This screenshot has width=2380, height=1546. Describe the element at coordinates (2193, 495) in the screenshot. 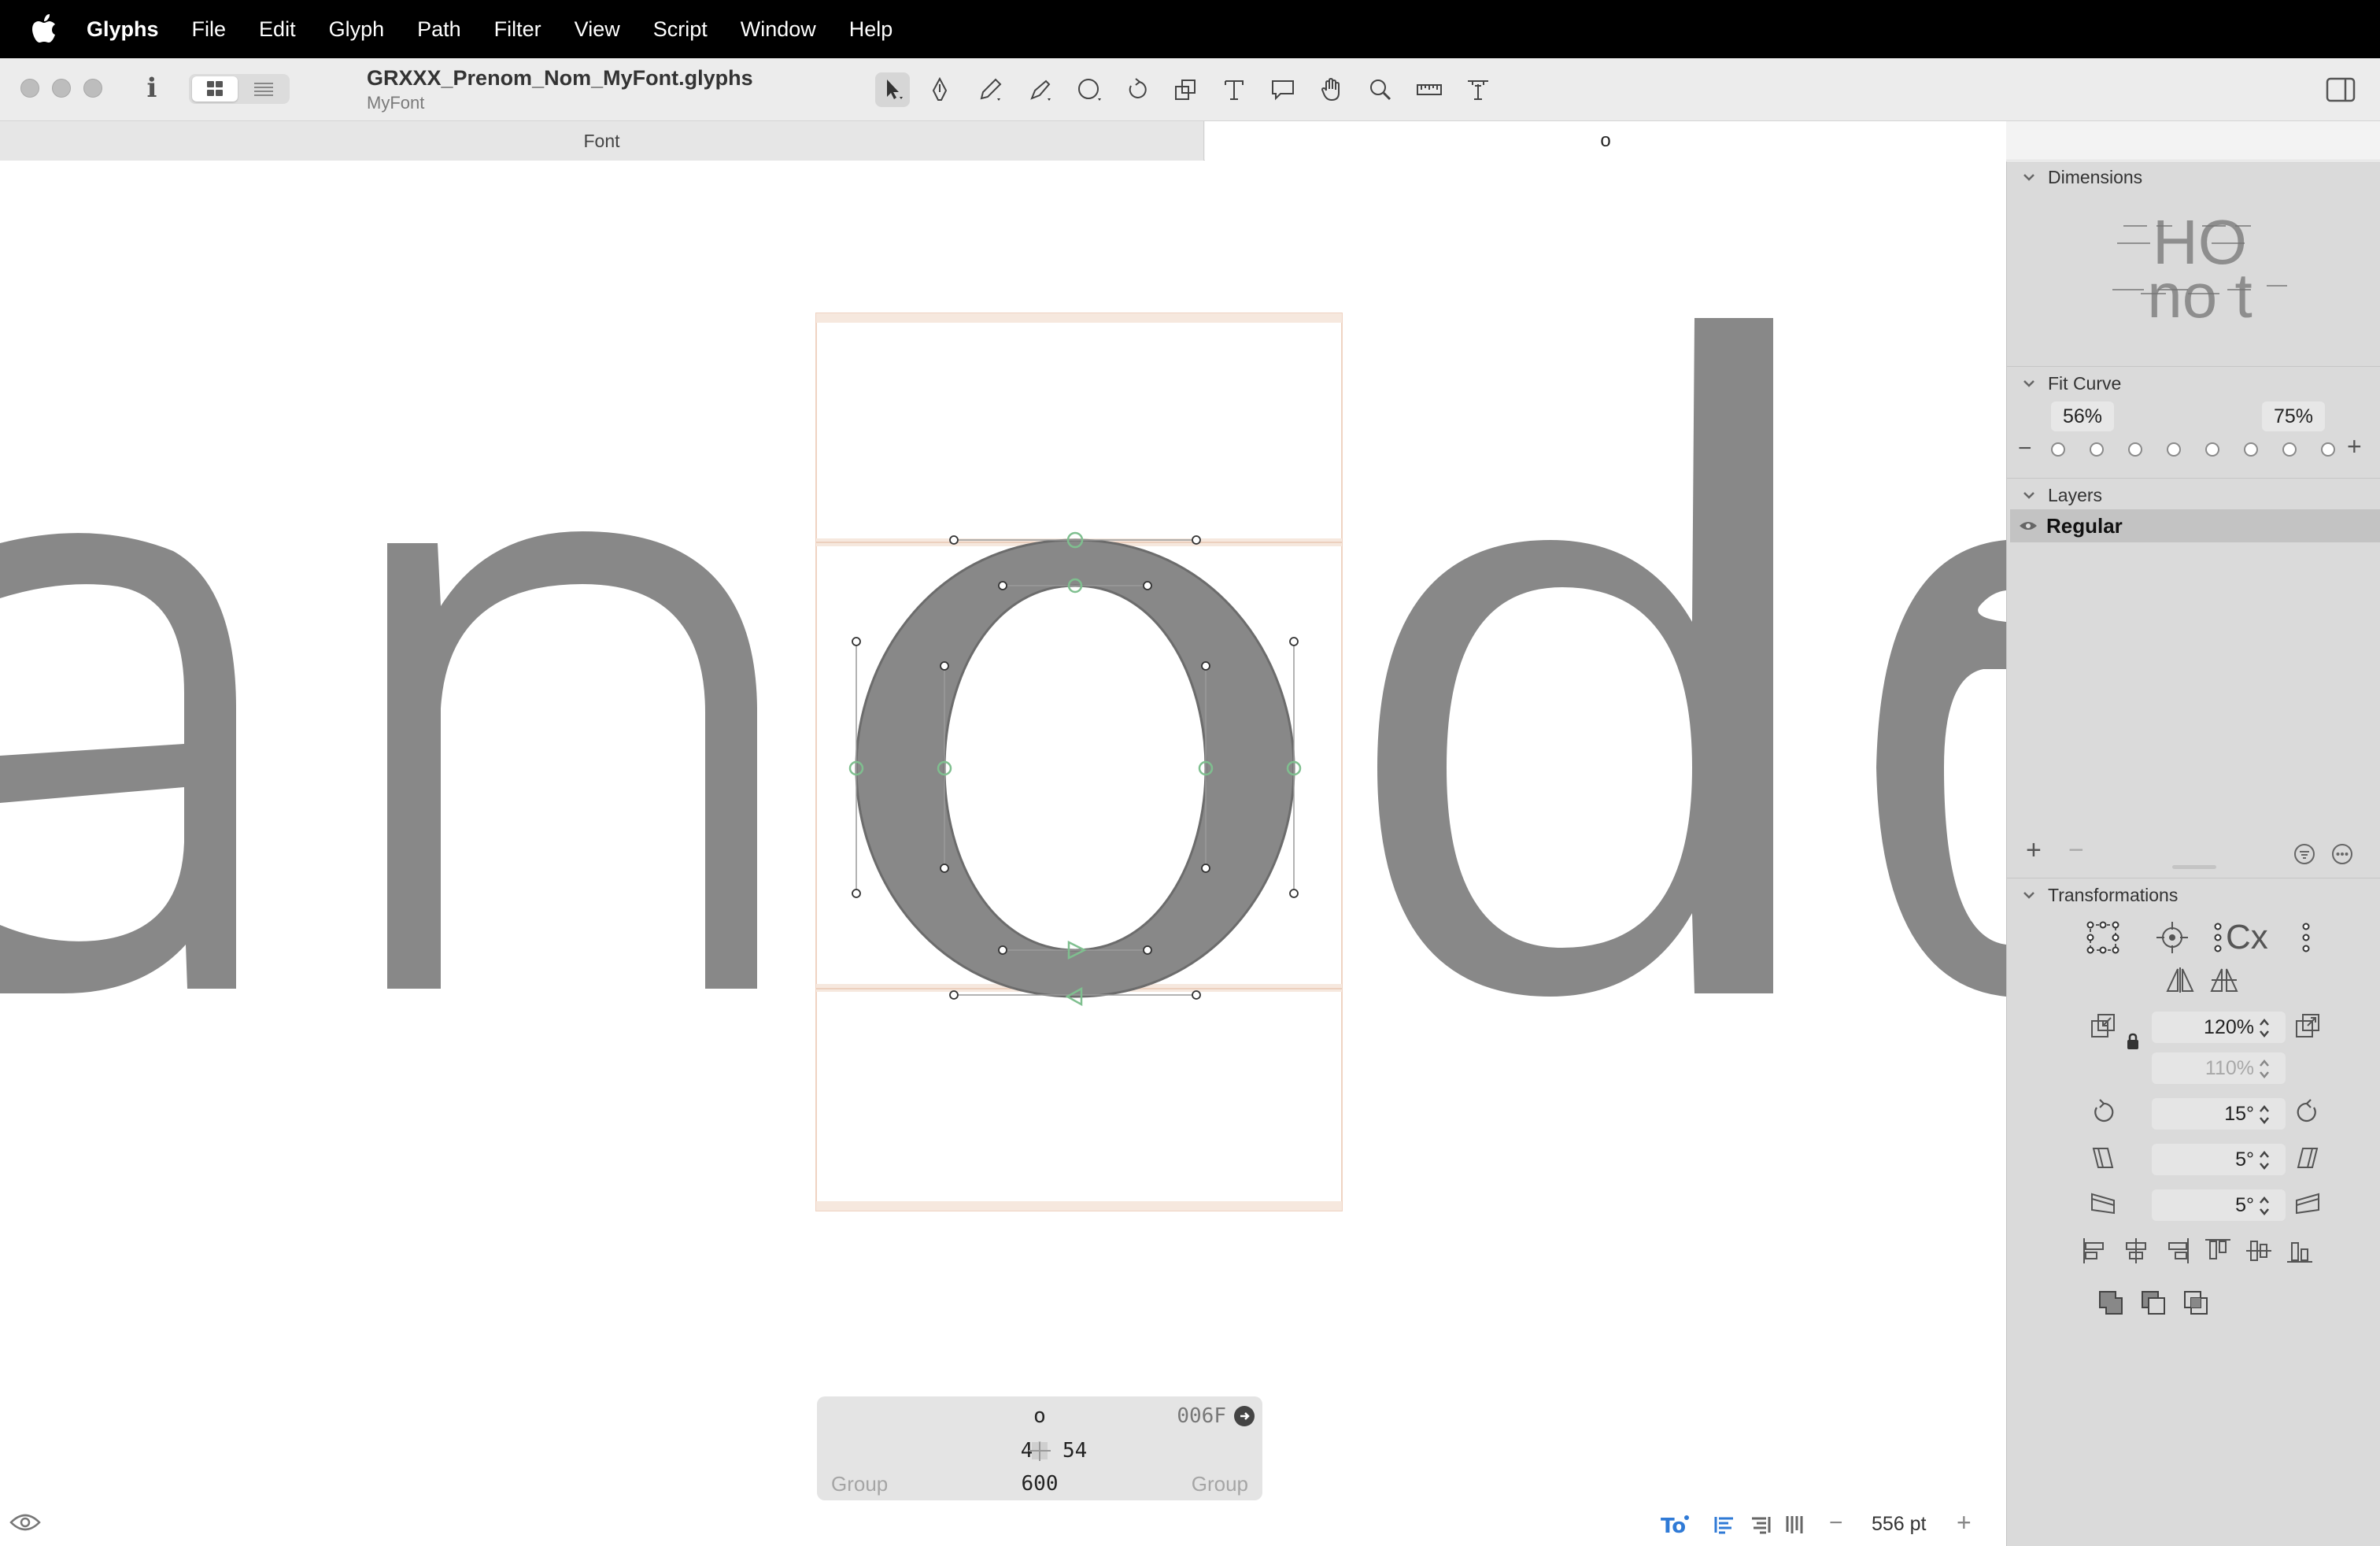

I see `layers-section-header: Layers` at that location.